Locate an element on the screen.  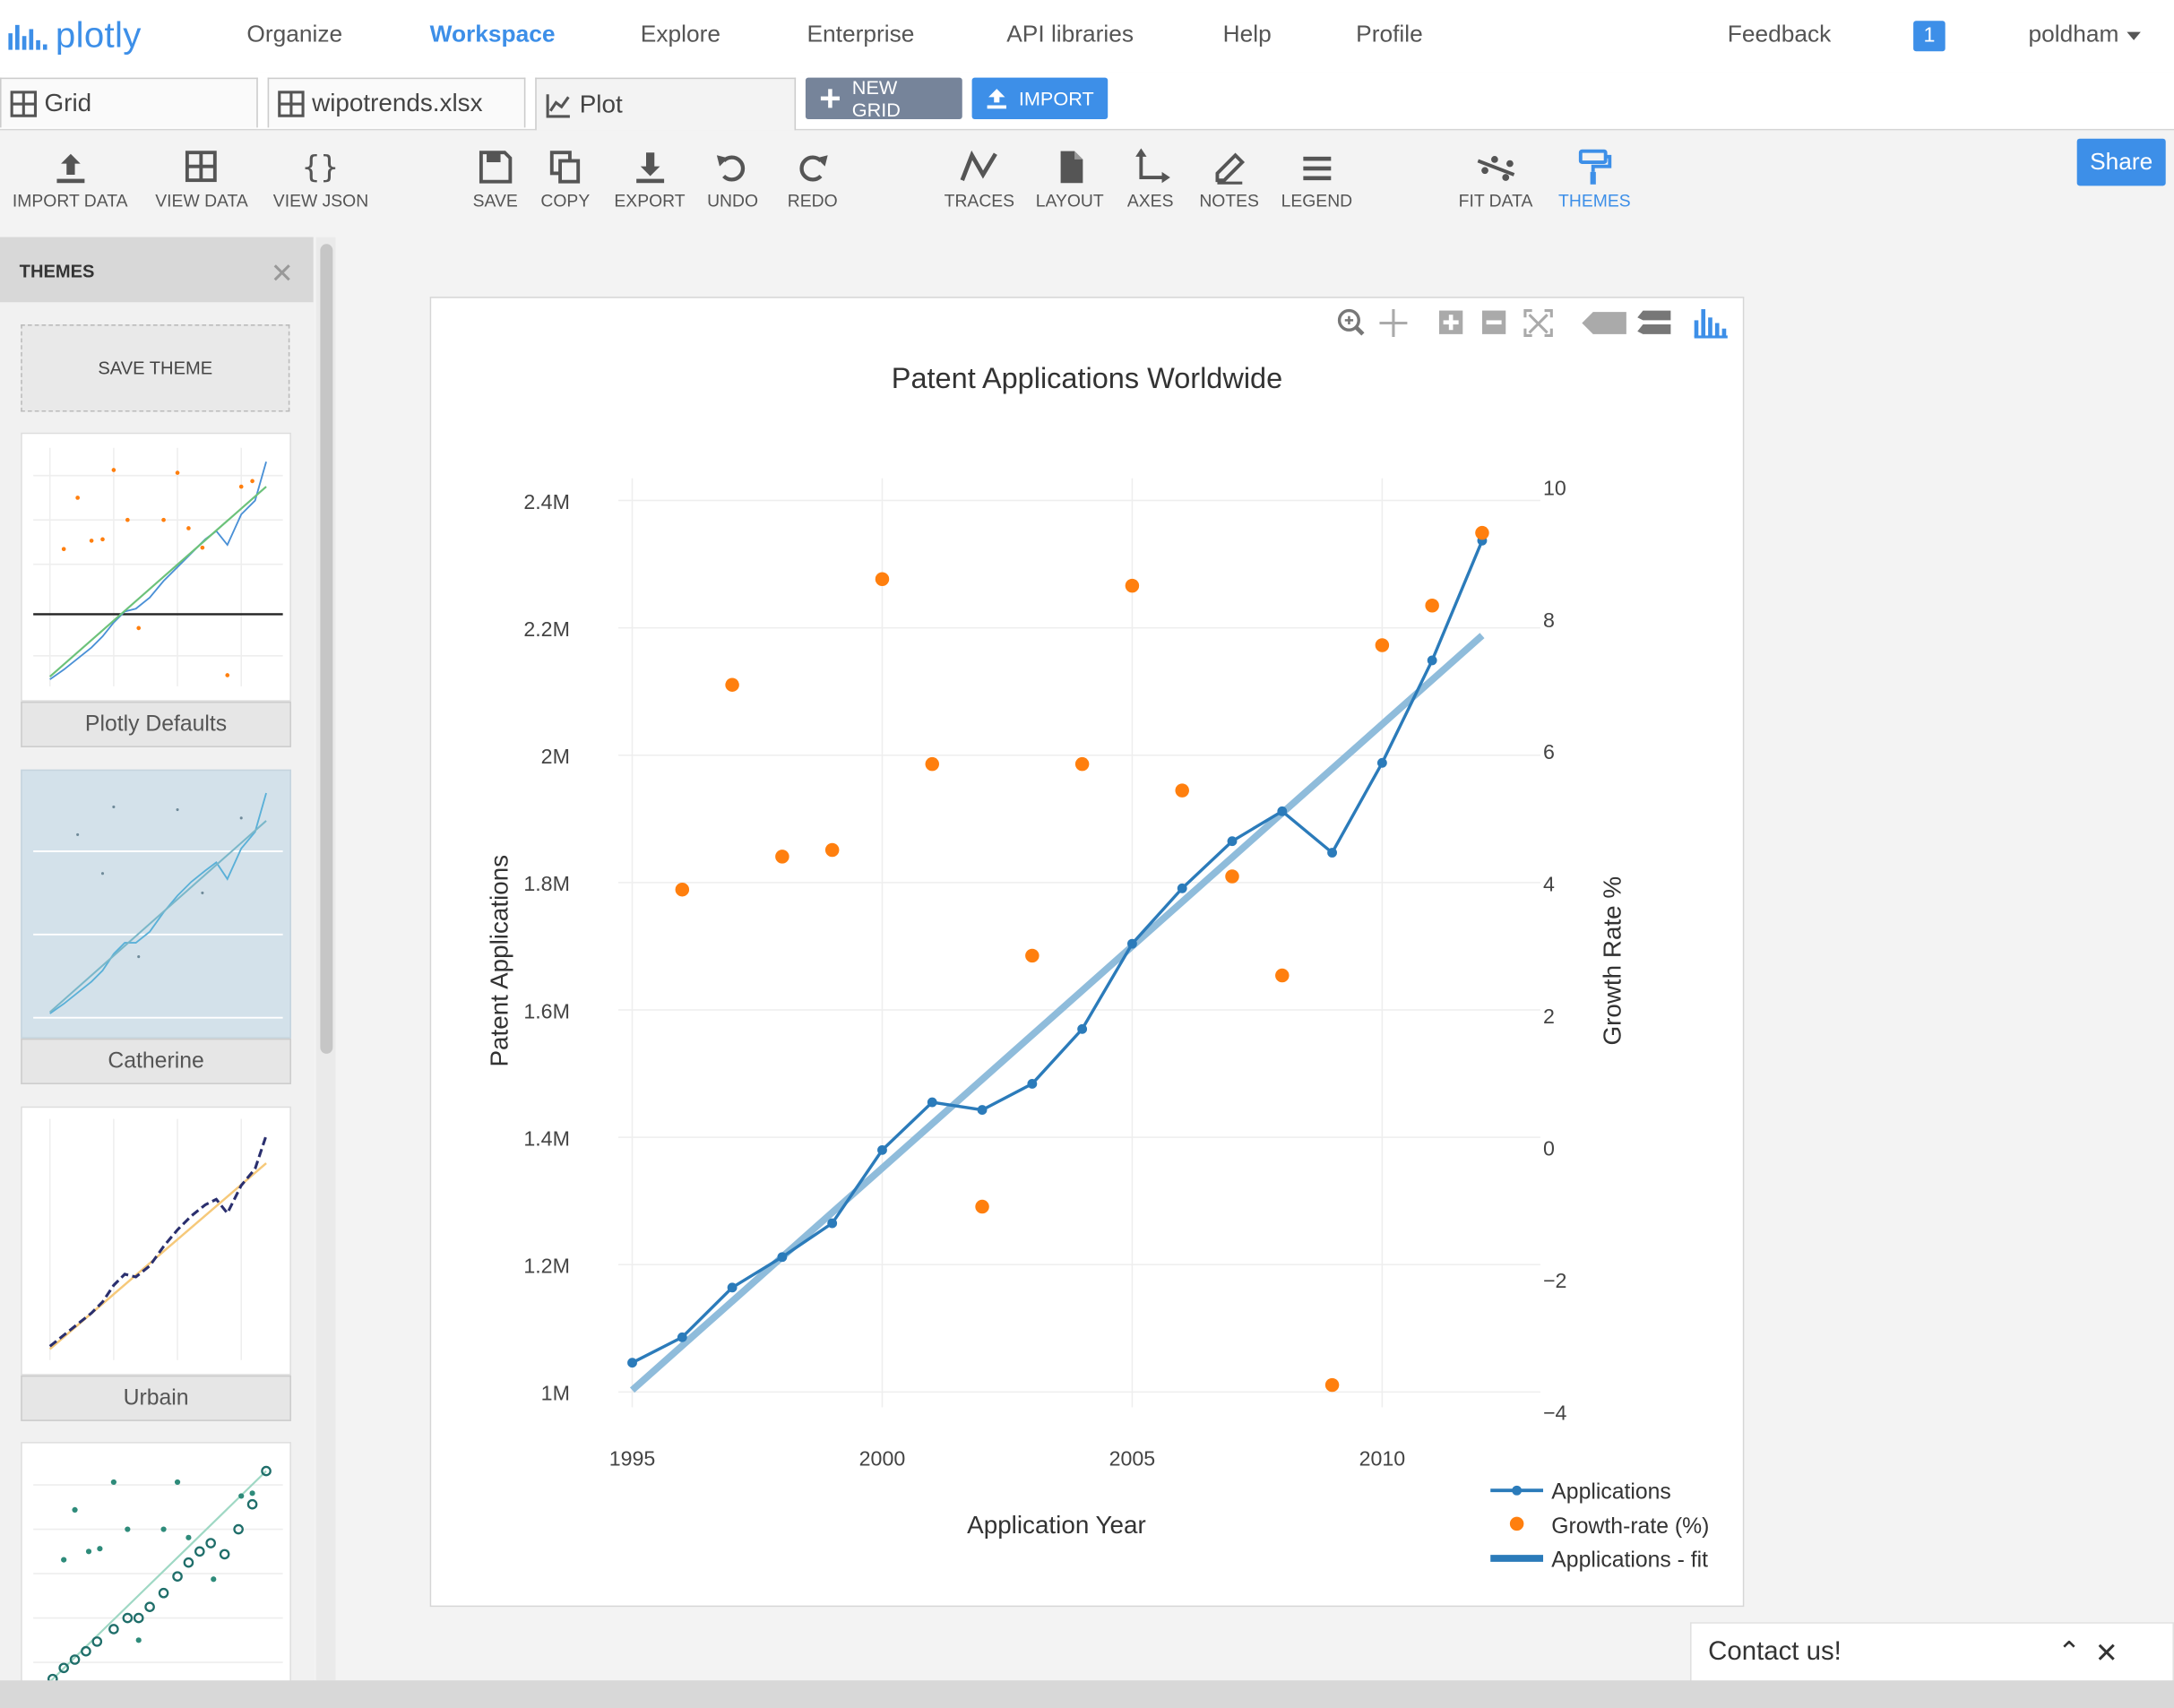
tab-grid: Grid is located at coordinates (129, 102).